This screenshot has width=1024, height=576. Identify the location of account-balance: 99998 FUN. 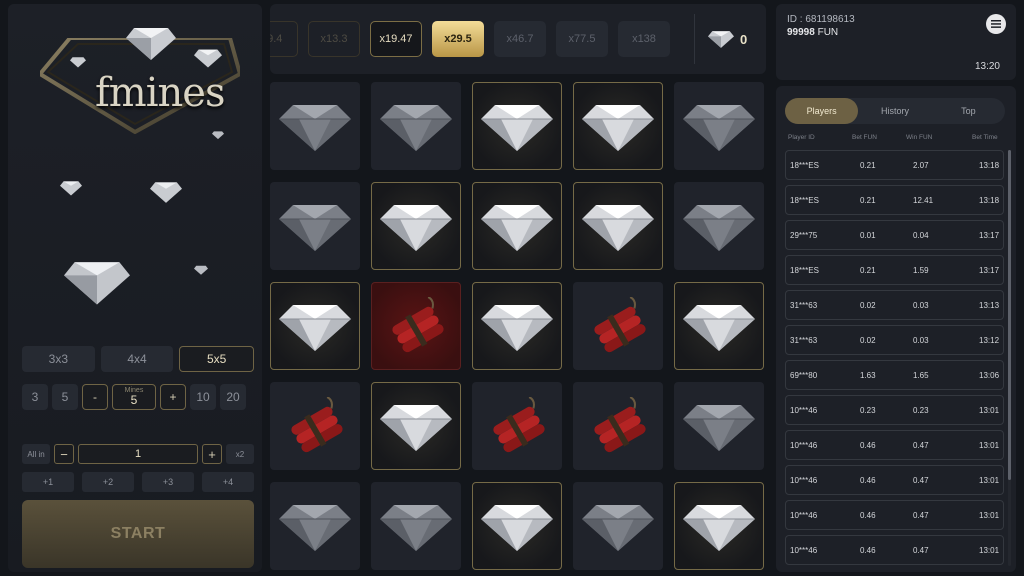
(812, 32).